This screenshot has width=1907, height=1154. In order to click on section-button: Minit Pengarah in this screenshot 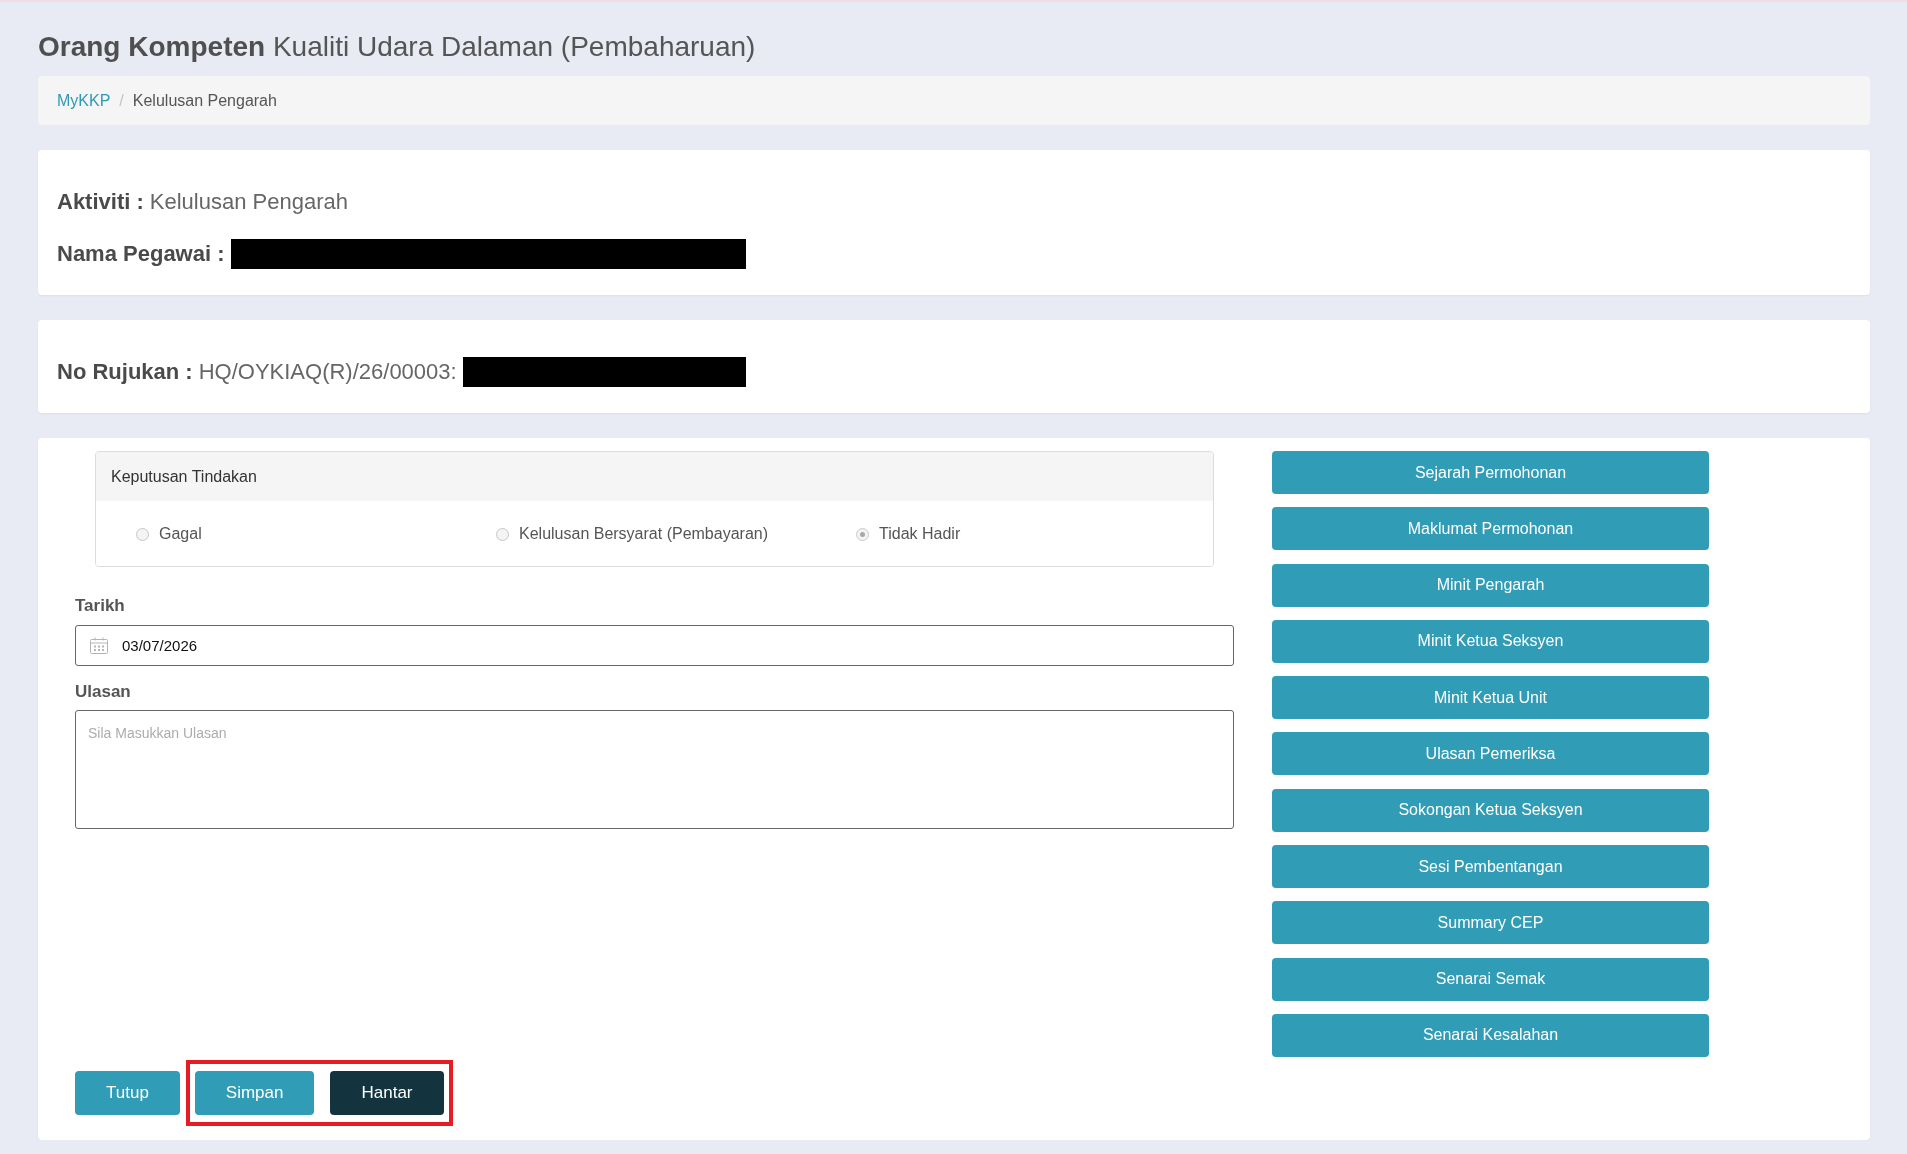, I will do `click(1490, 585)`.